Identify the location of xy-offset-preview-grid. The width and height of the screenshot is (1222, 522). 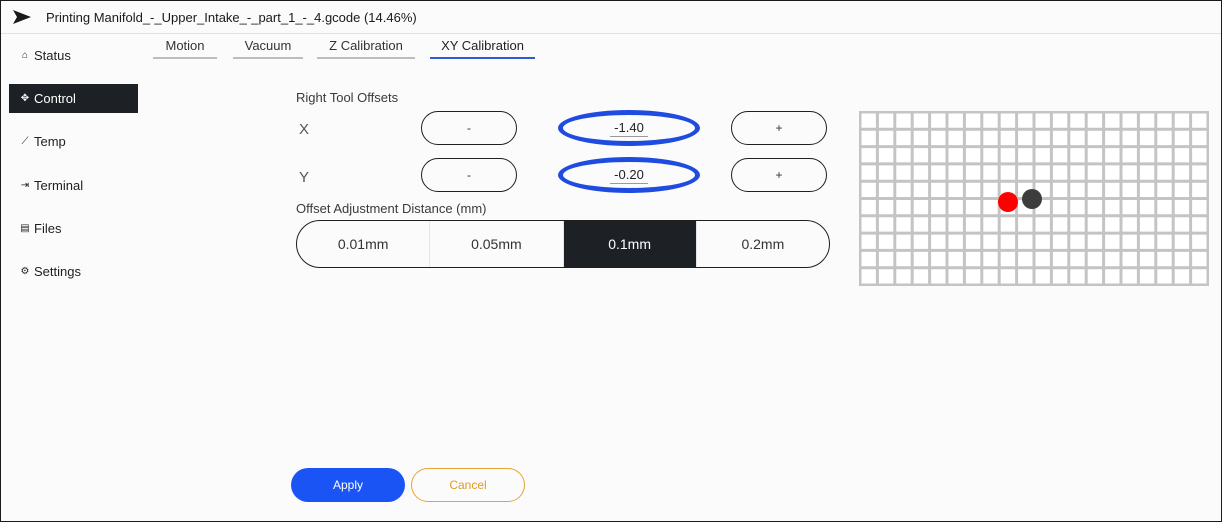
(1034, 198).